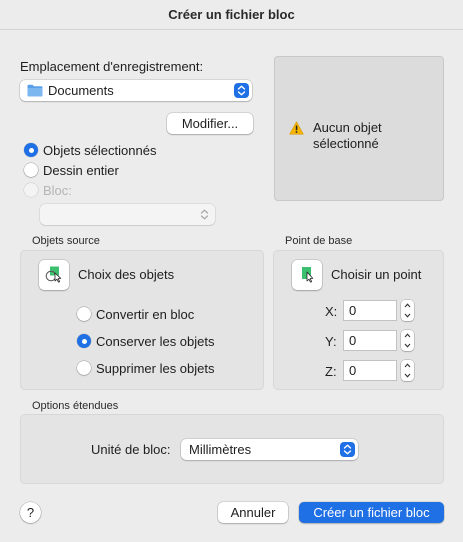 The image size is (463, 542). Describe the element at coordinates (331, 341) in the screenshot. I see `y-label: Y:` at that location.